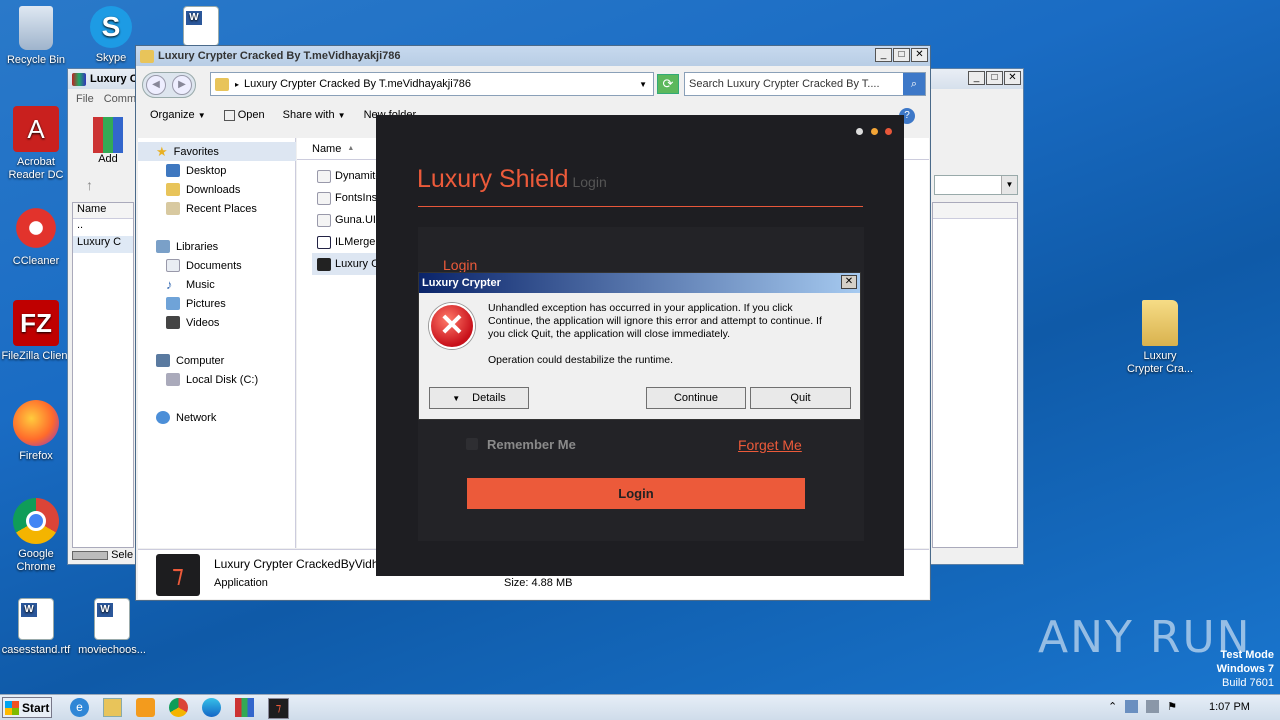 The image size is (1280, 720). I want to click on winrar-add-button: Add, so click(108, 141).